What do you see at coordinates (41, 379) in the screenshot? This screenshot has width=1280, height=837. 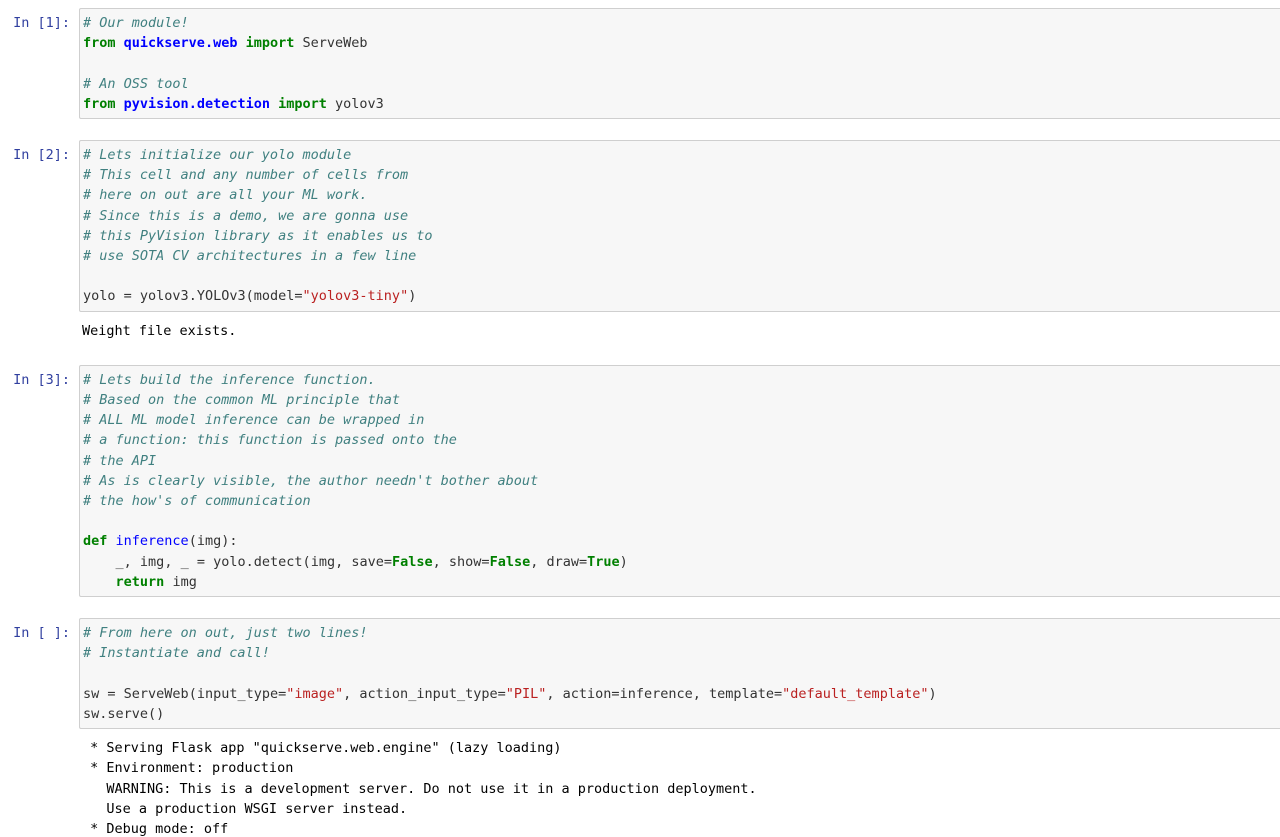 I see `input-prompt-label: In [3]:` at bounding box center [41, 379].